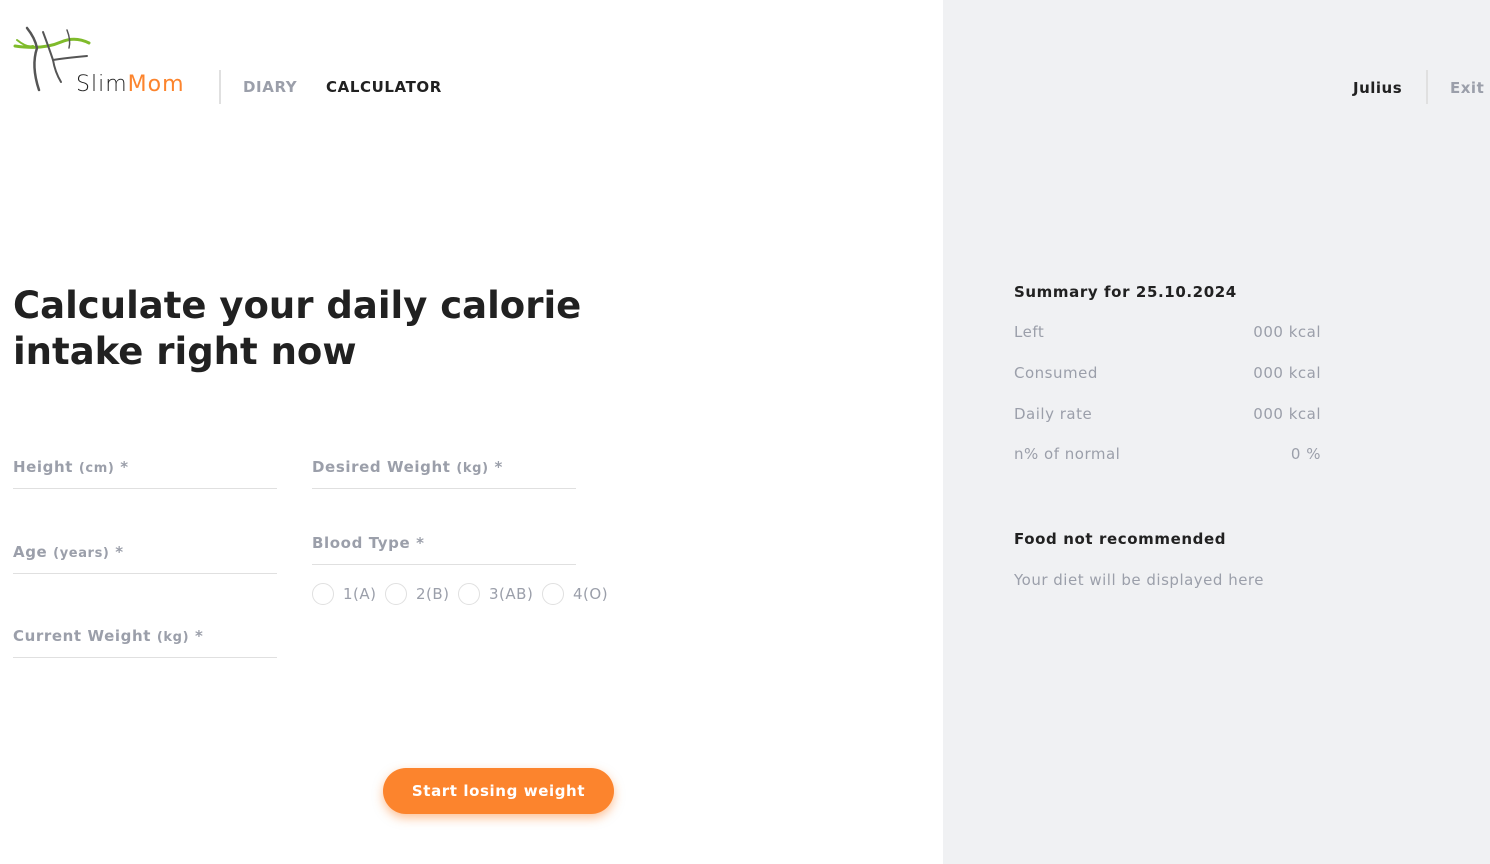 The height and width of the screenshot is (864, 1490). Describe the element at coordinates (1167, 374) in the screenshot. I see `summary-row-consumed: Consumed 000 kcal` at that location.